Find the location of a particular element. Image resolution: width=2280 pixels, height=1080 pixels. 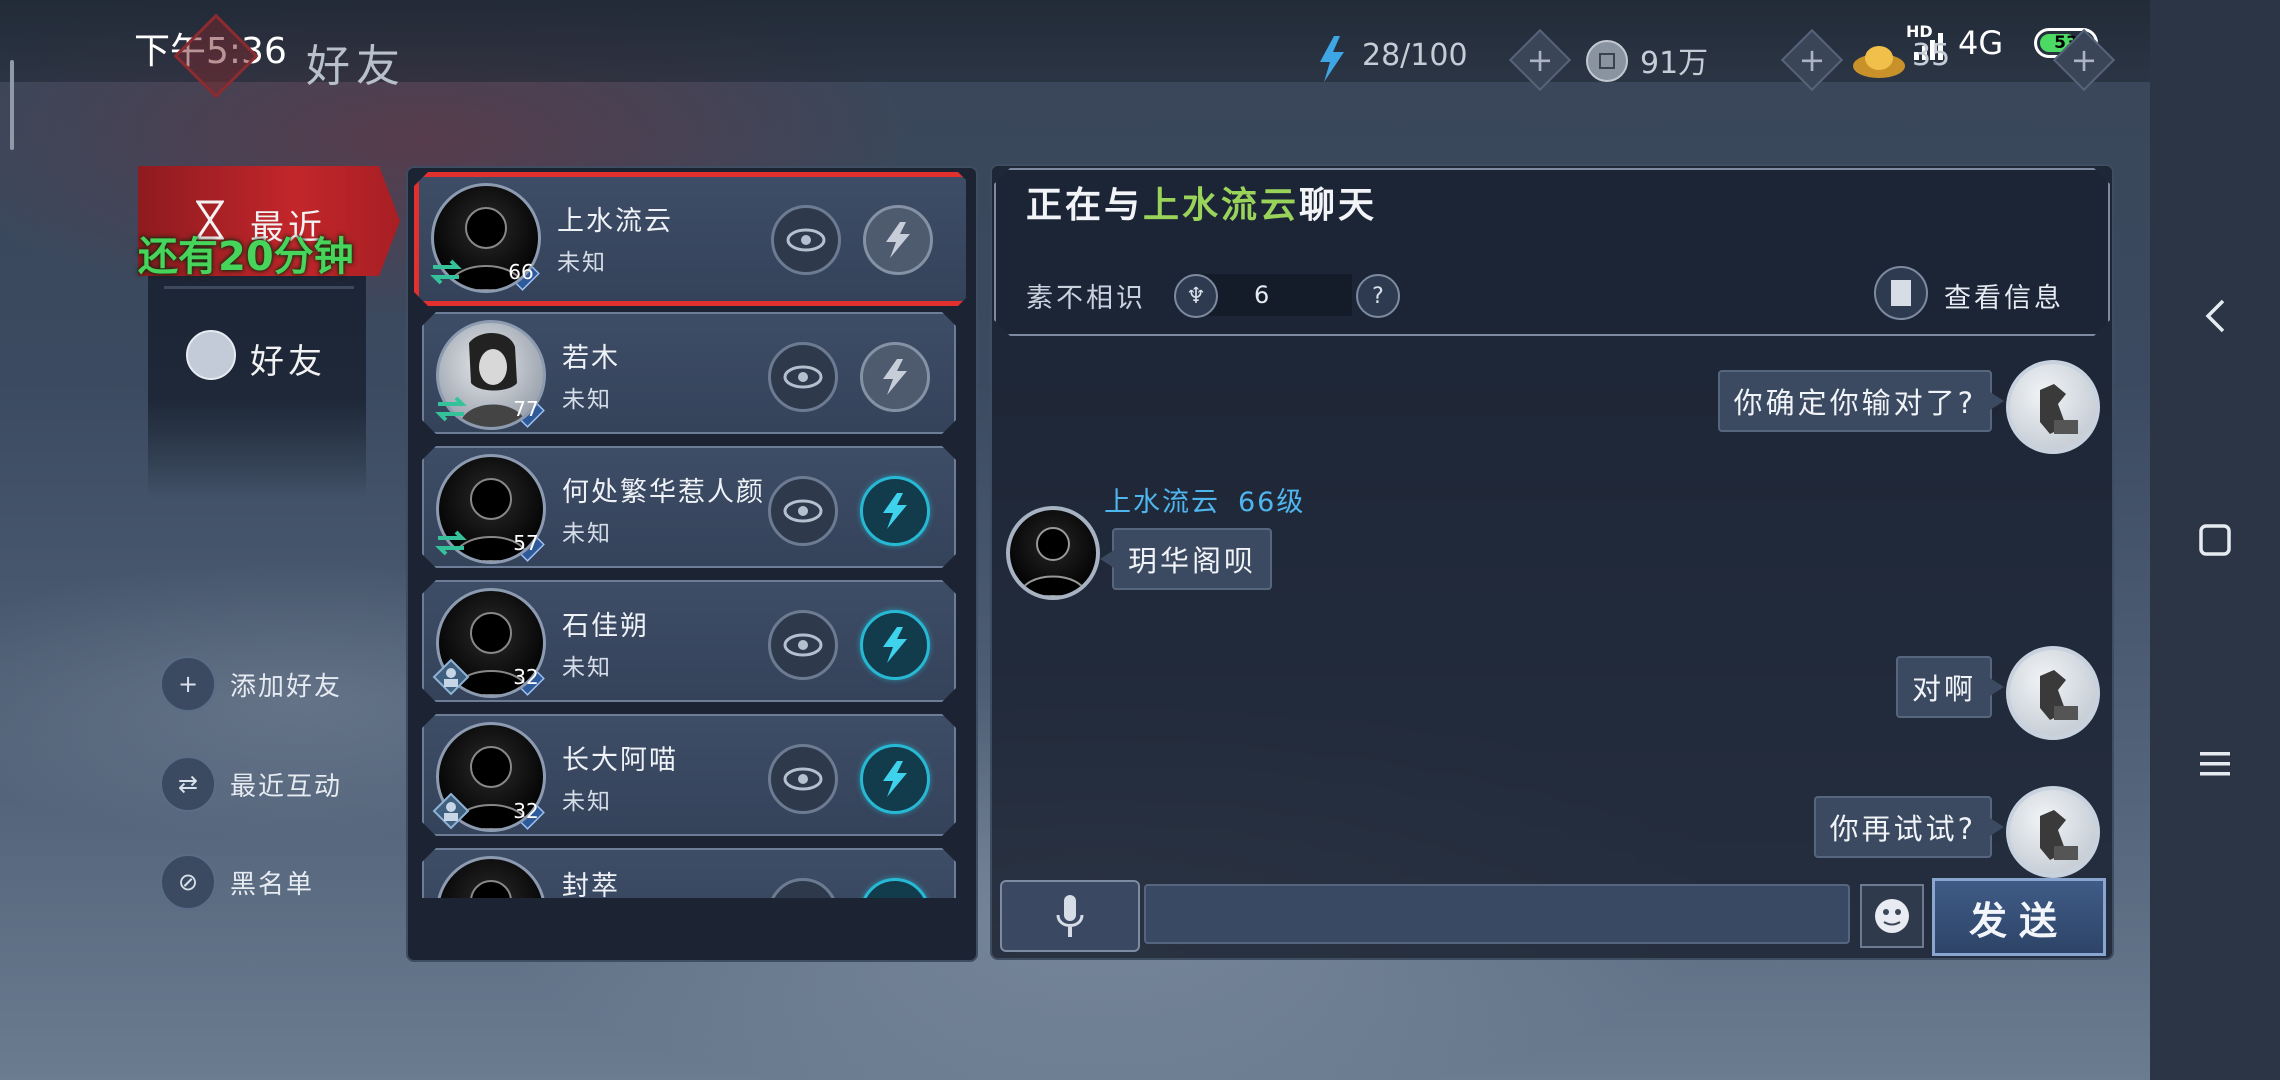

avatar is located at coordinates (491, 877).